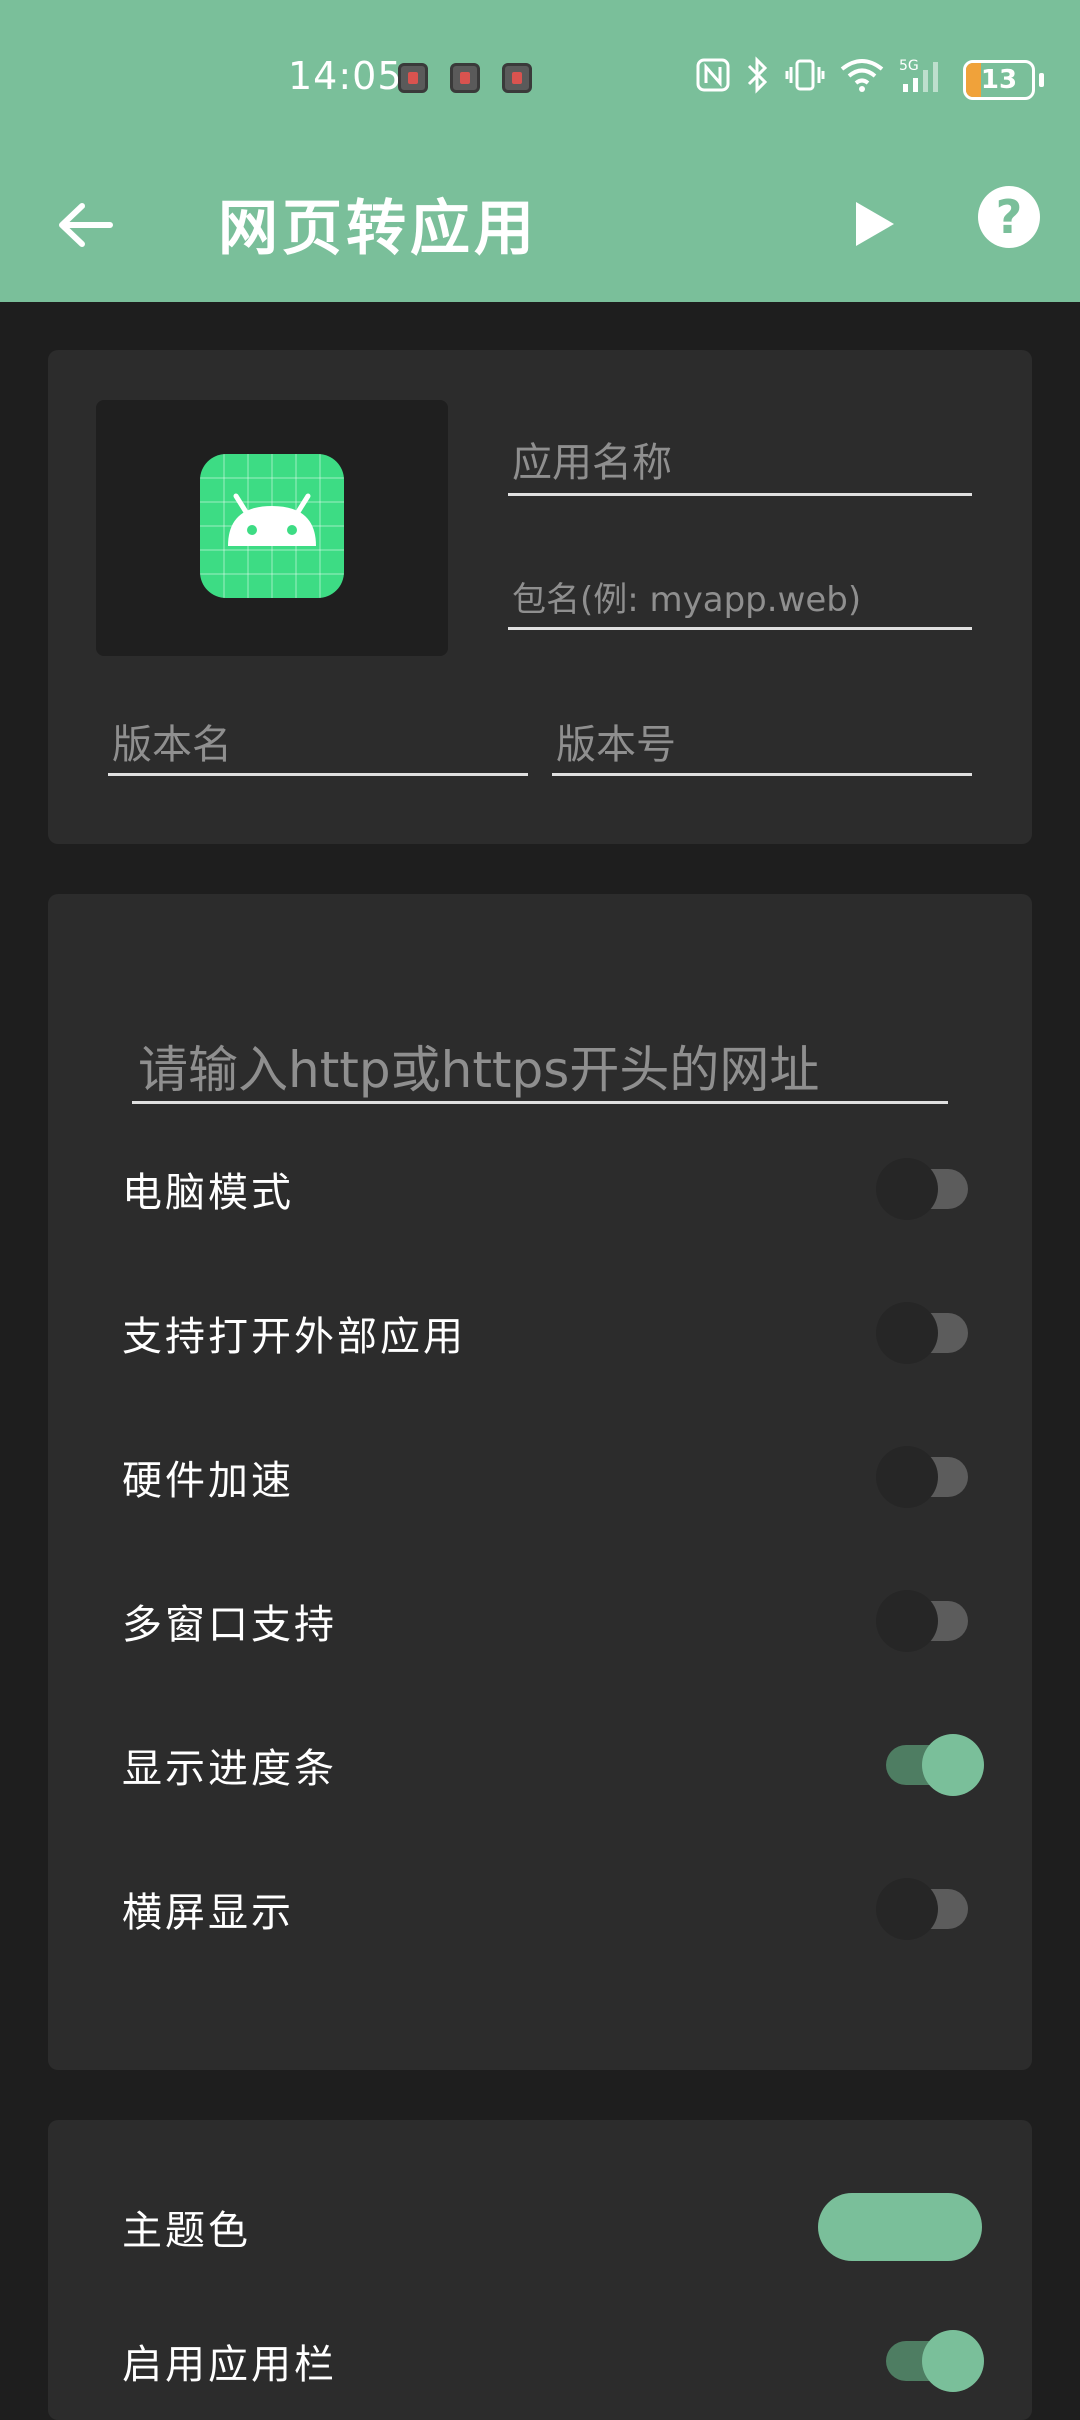 The image size is (1080, 2420). Describe the element at coordinates (294, 1337) in the screenshot. I see `option-label: 支持打开外部应用` at that location.